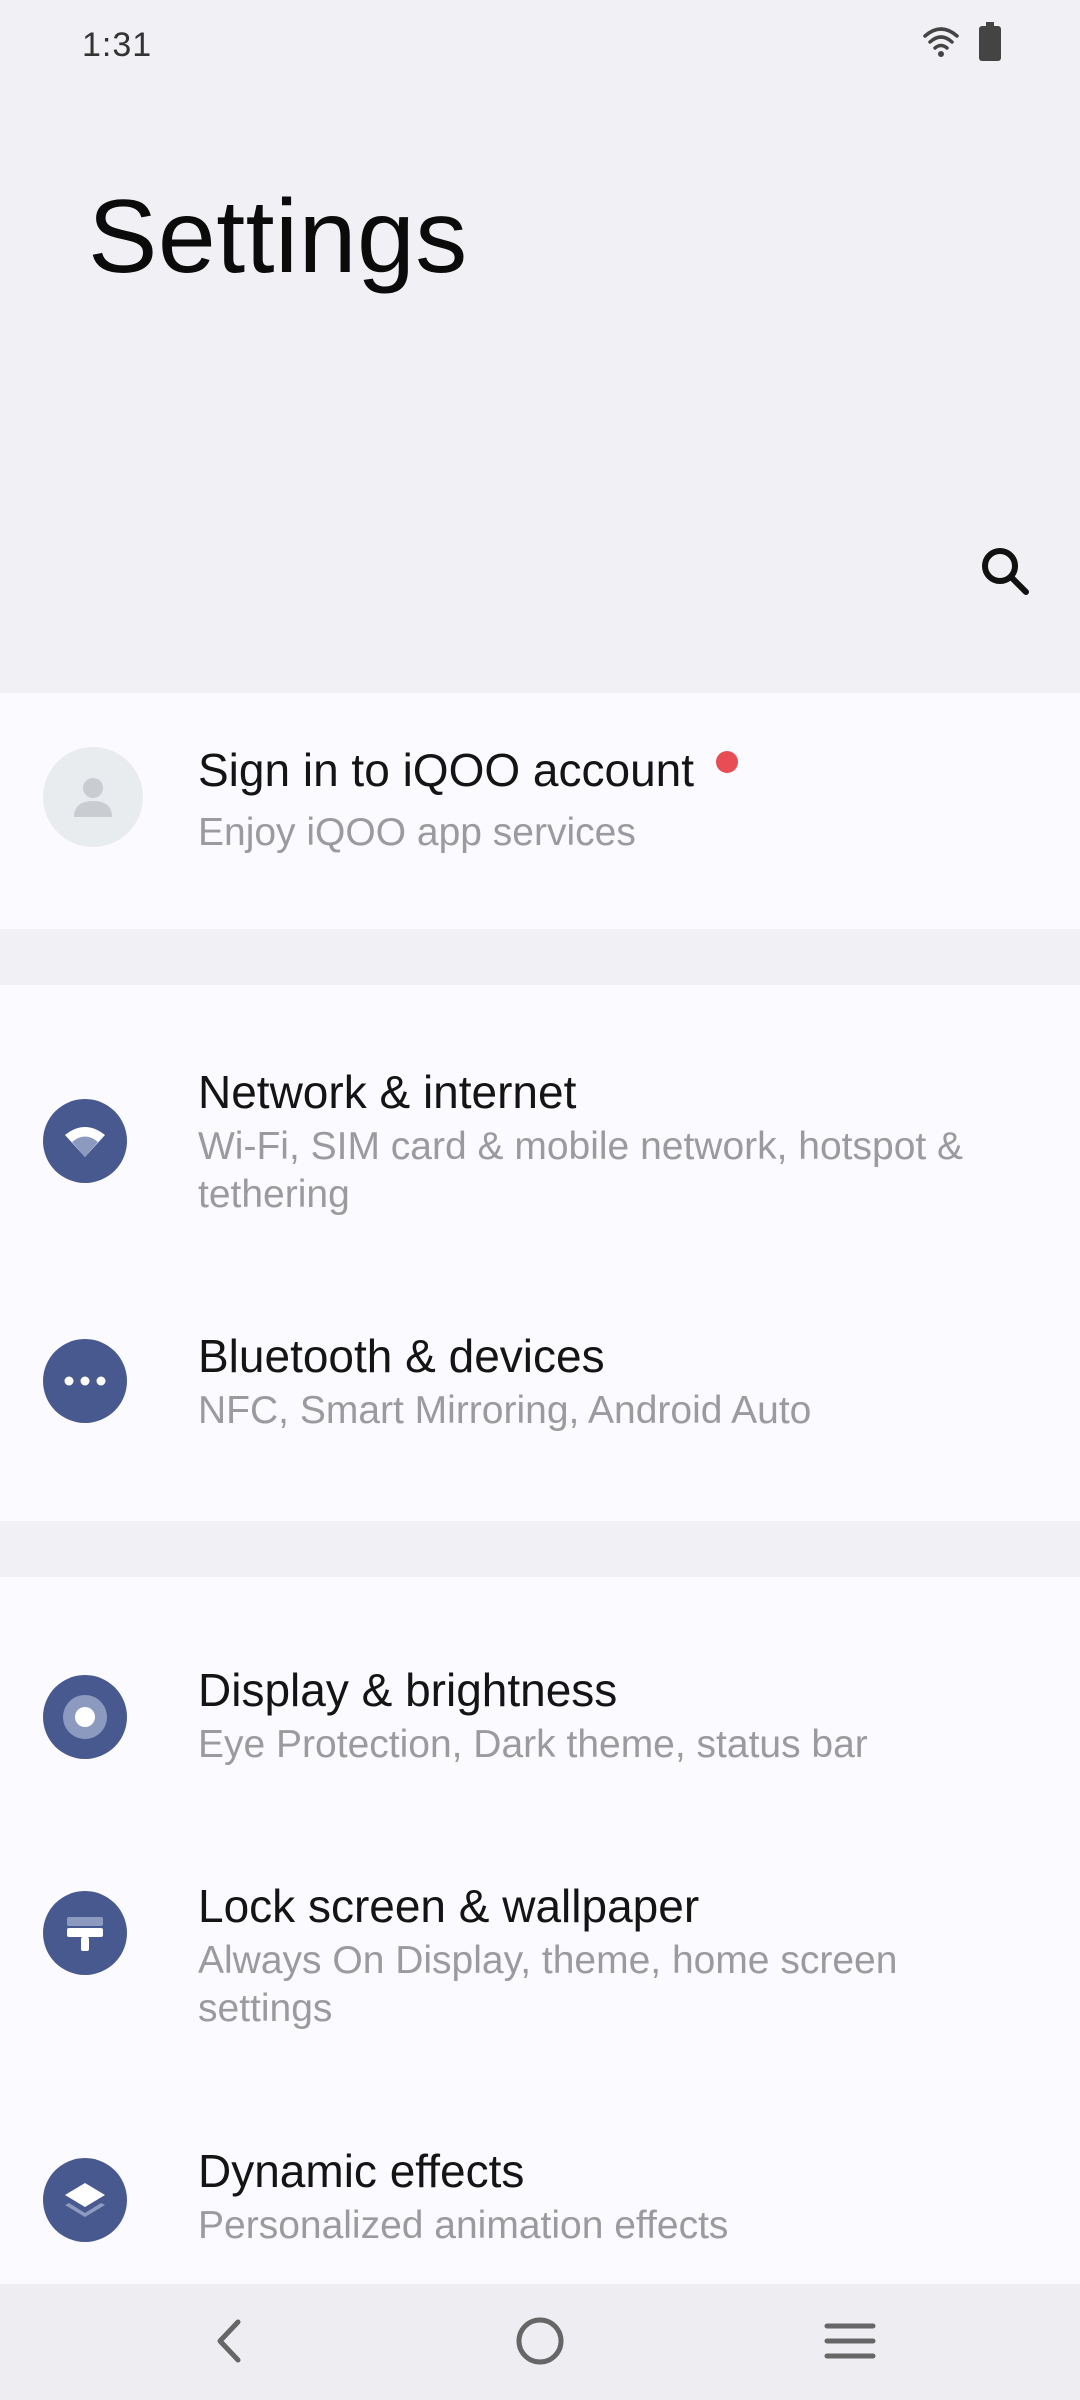 This screenshot has width=1080, height=2400. I want to click on page-title: Settings, so click(278, 237).